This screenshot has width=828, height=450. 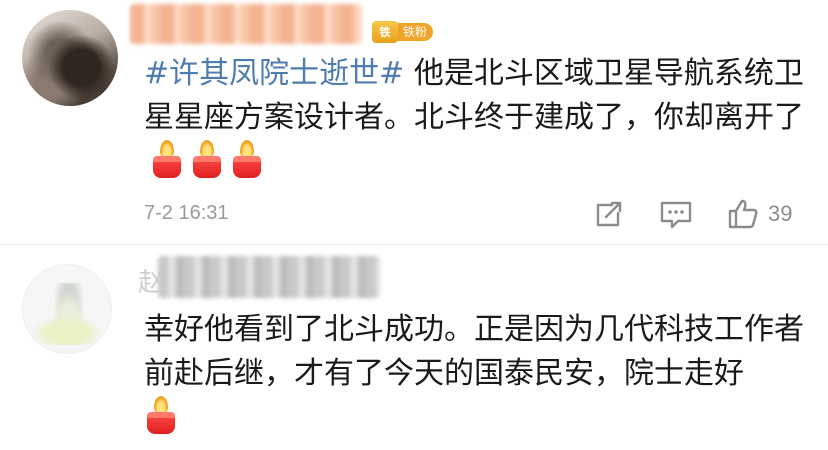 What do you see at coordinates (274, 73) in the screenshot?
I see `topic-link: #许其凤院士逝世#` at bounding box center [274, 73].